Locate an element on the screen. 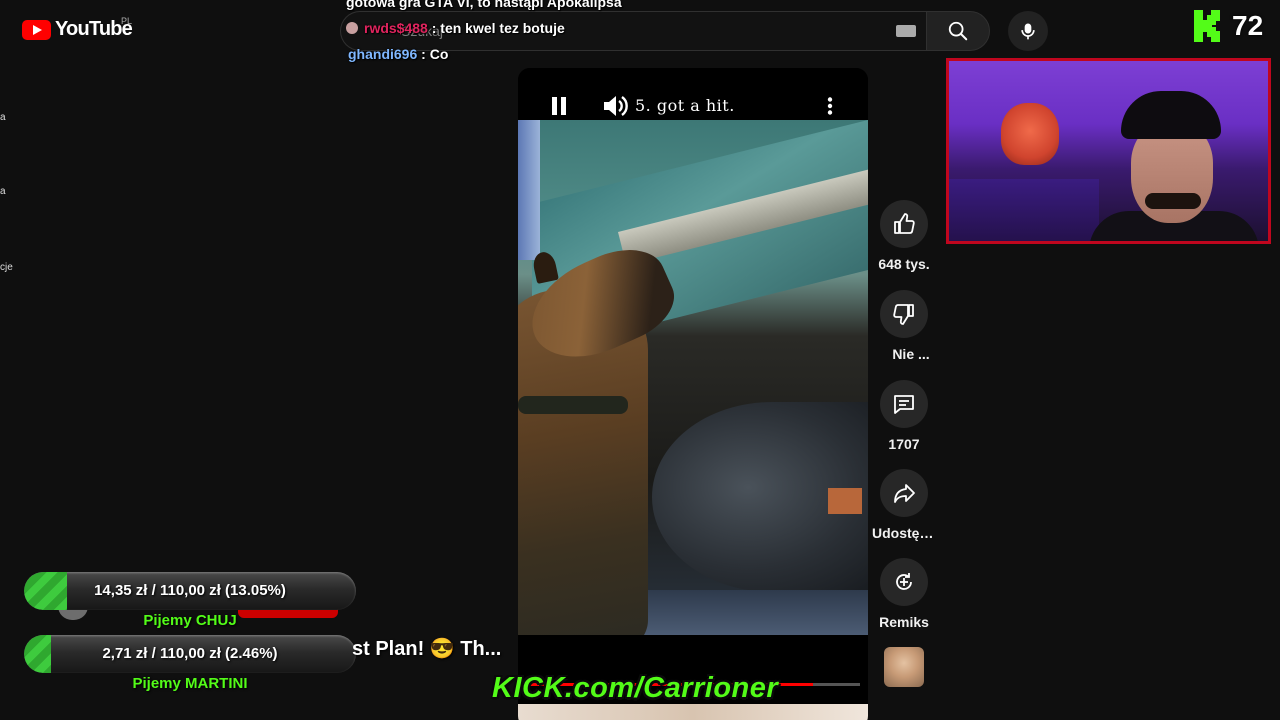 The image size is (1280, 720). pause-icon is located at coordinates (559, 106).